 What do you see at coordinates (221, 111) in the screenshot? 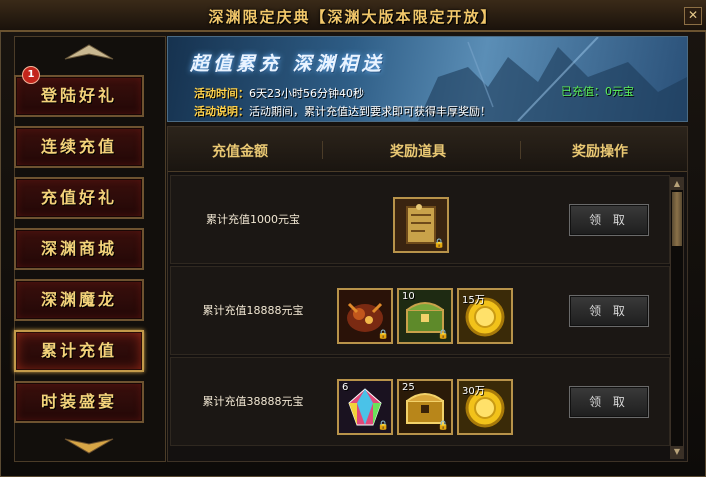
I see `event-description-label: 活动说明：` at bounding box center [221, 111].